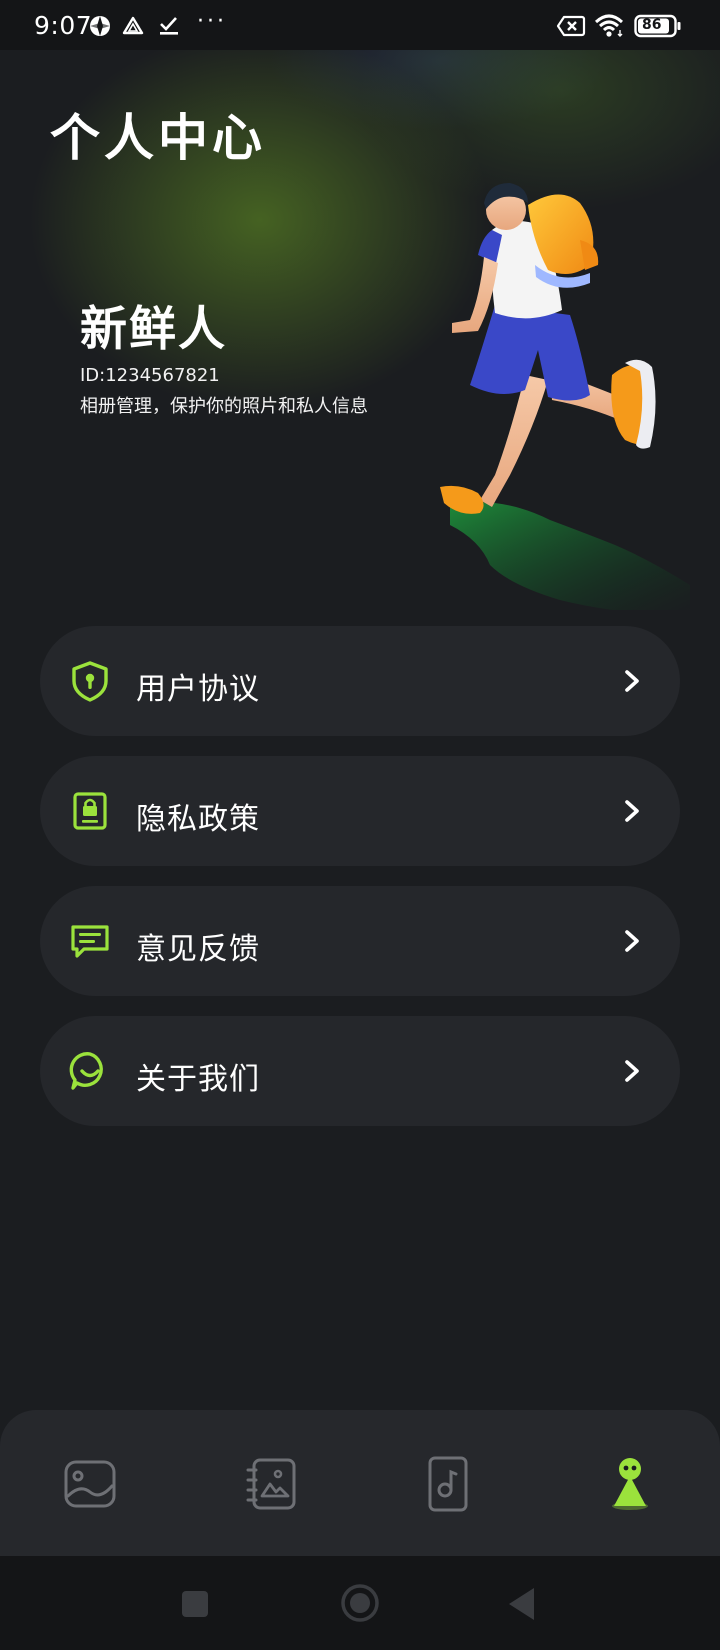  I want to click on profile-icon, so click(630, 1484).